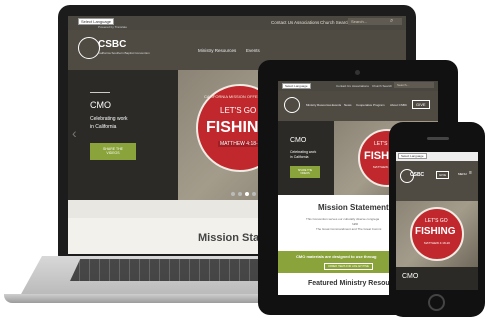 The width and height of the screenshot is (488, 320). Describe the element at coordinates (398, 105) in the screenshot. I see `tablet-nav-about: About CSBC` at that location.